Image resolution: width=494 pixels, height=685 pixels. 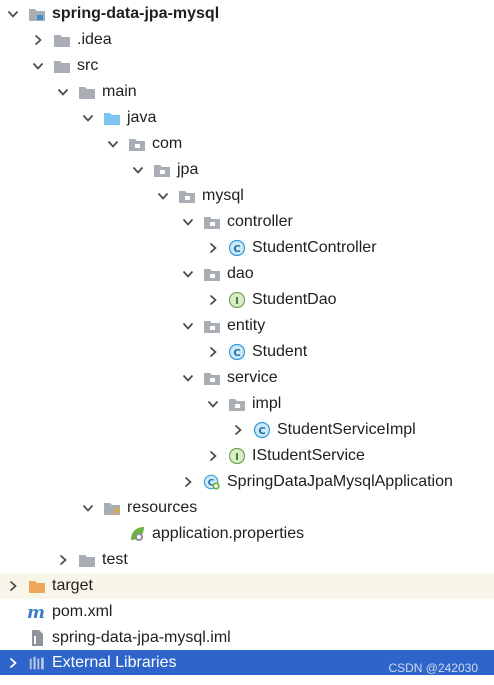 I want to click on tree-node-label: entity, so click(x=246, y=325).